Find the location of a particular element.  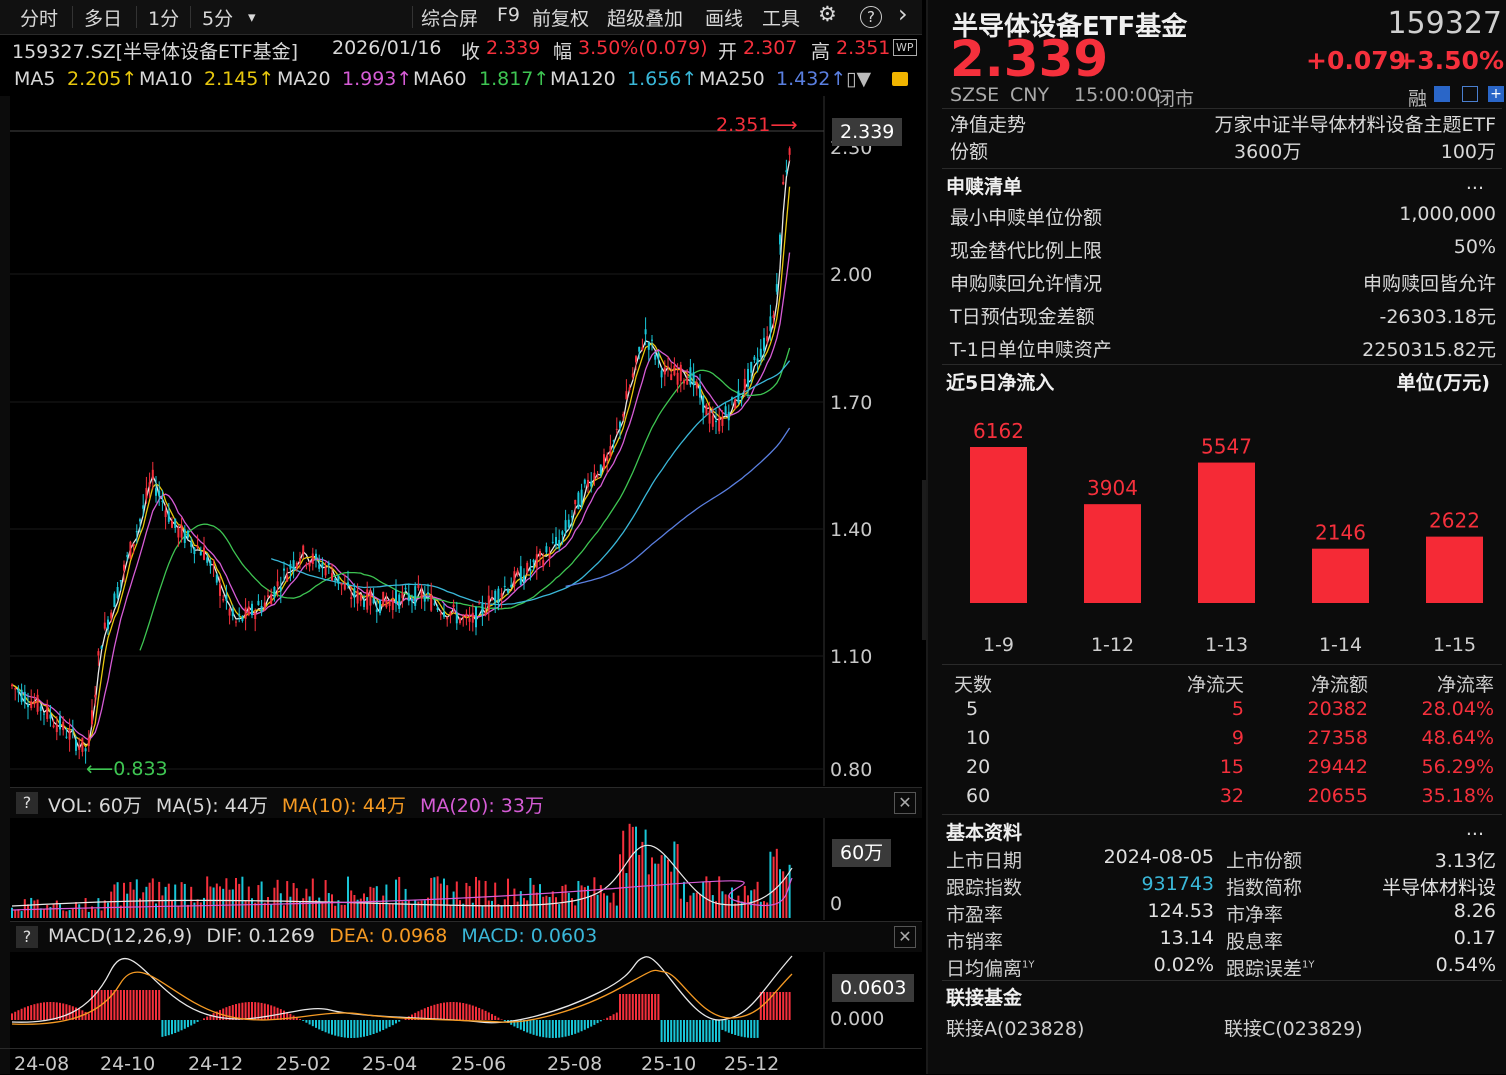

volume-ma10: MA(10): 44万 is located at coordinates (344, 806).